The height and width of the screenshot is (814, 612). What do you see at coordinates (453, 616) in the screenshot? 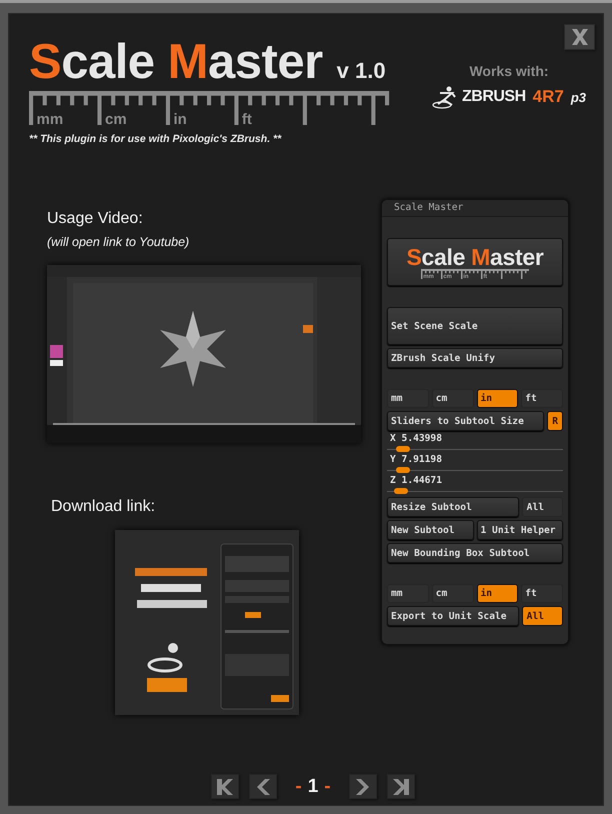
I see `action-button: Export to Unit Scale` at bounding box center [453, 616].